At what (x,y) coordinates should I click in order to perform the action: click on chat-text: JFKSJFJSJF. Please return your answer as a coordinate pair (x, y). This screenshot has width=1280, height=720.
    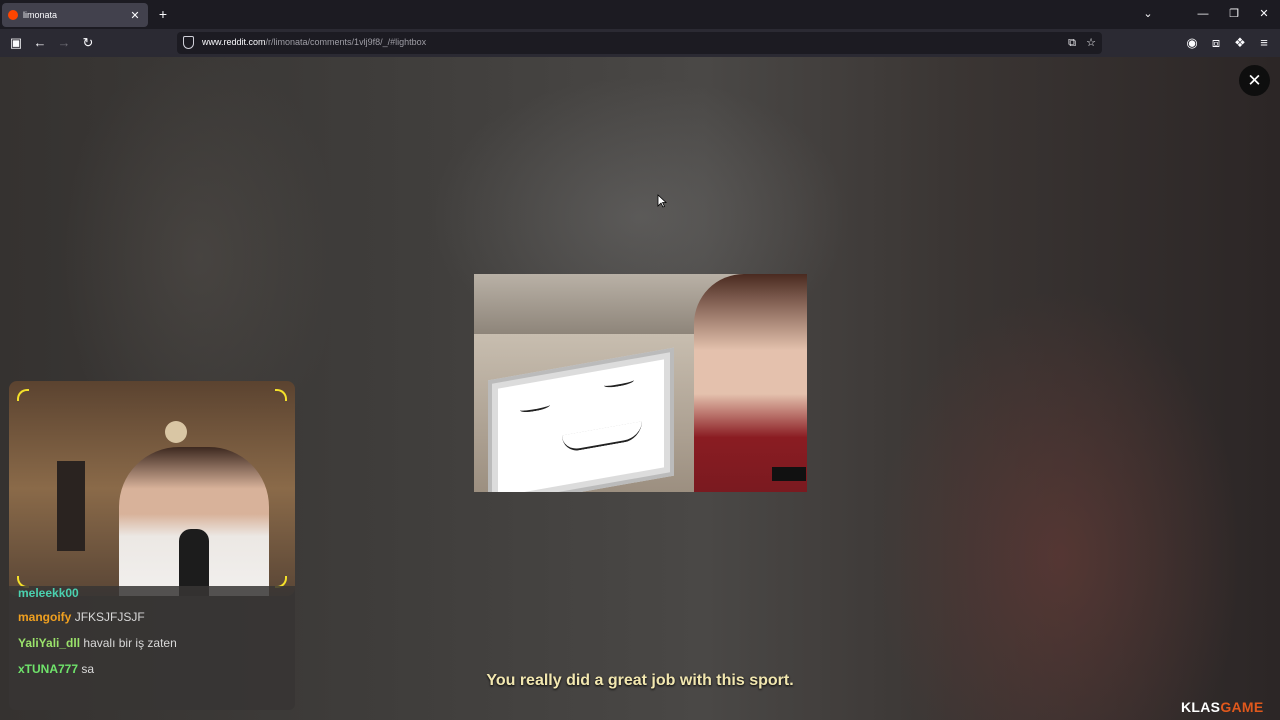
    Looking at the image, I should click on (109, 617).